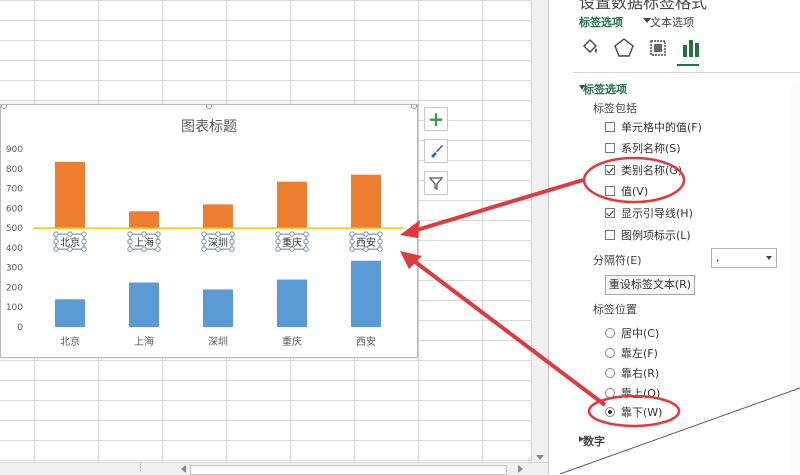 The width and height of the screenshot is (800, 475). Describe the element at coordinates (436, 151) in the screenshot. I see `chart-styles-button` at that location.